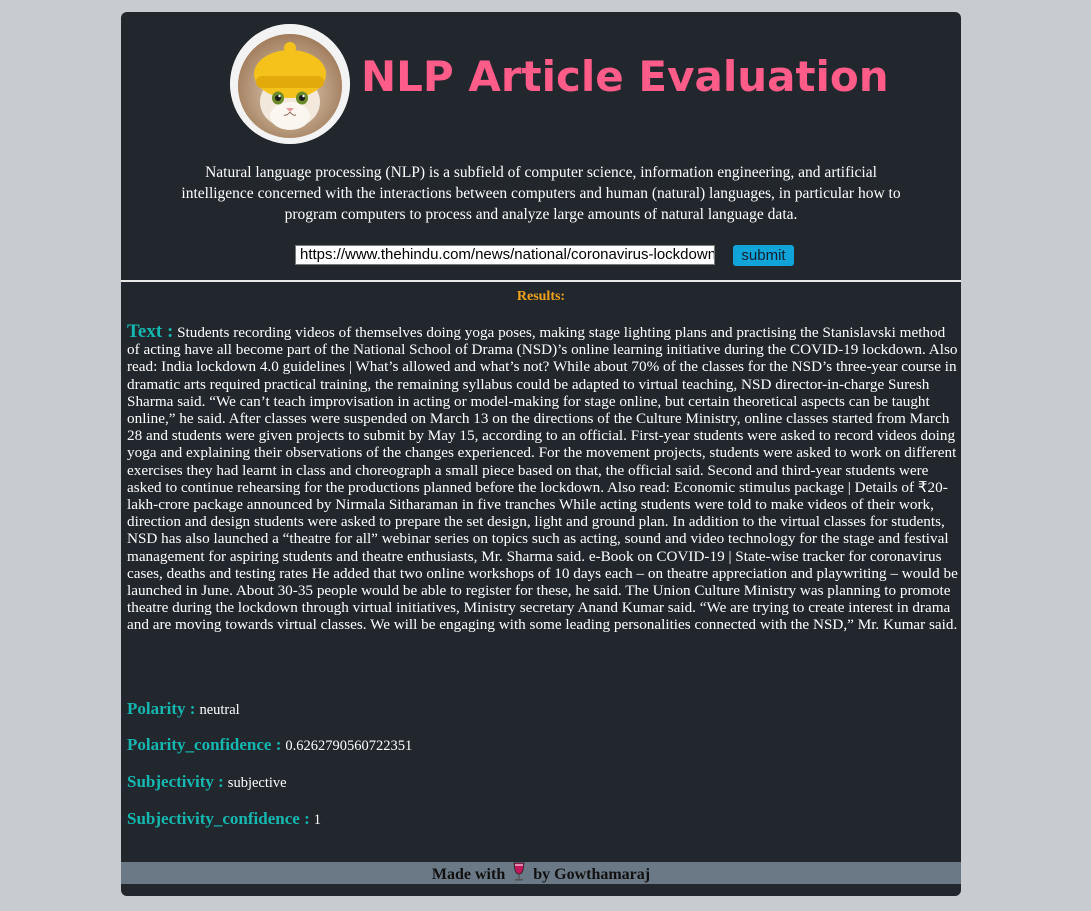 Image resolution: width=1091 pixels, height=911 pixels. Describe the element at coordinates (625, 76) in the screenshot. I see `page-title: NLP Article Evaluation` at that location.